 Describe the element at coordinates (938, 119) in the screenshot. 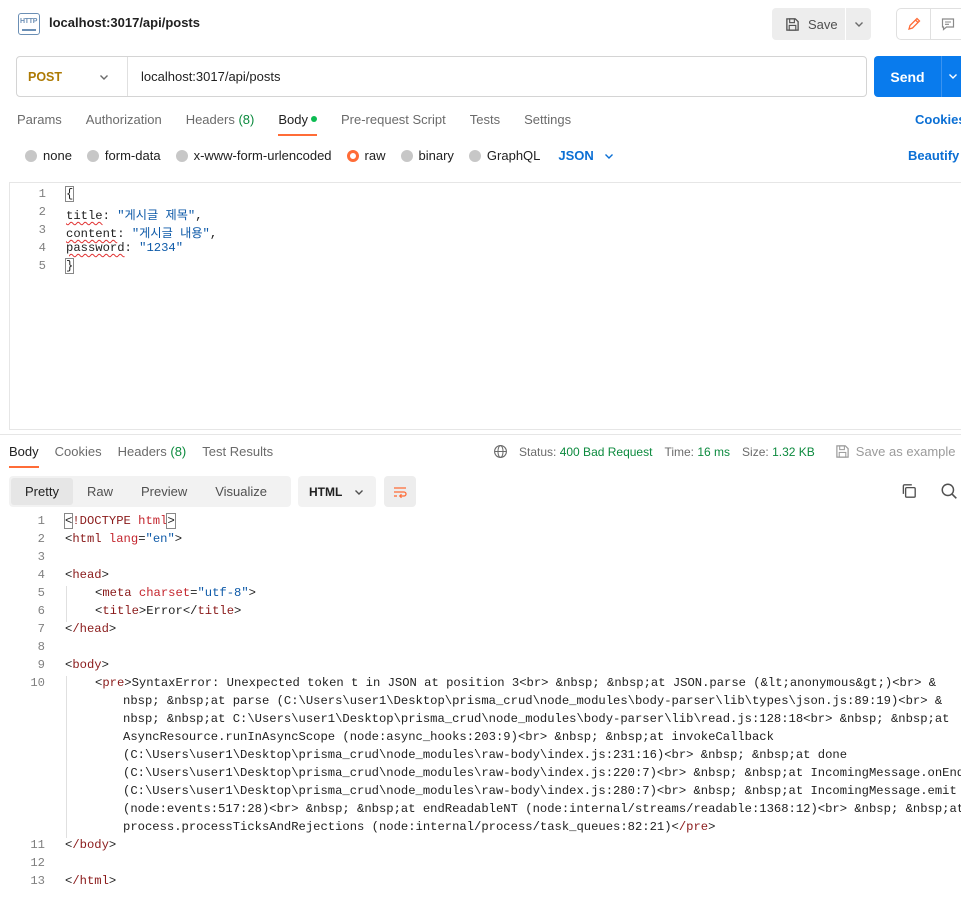

I see `cookies-link: Cookies` at that location.